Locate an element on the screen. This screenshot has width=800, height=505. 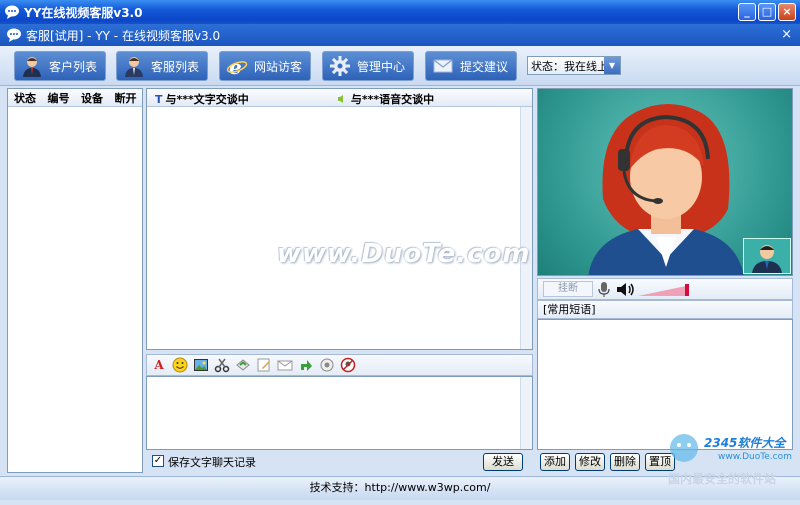
volume-slider is located at coordinates (665, 290).